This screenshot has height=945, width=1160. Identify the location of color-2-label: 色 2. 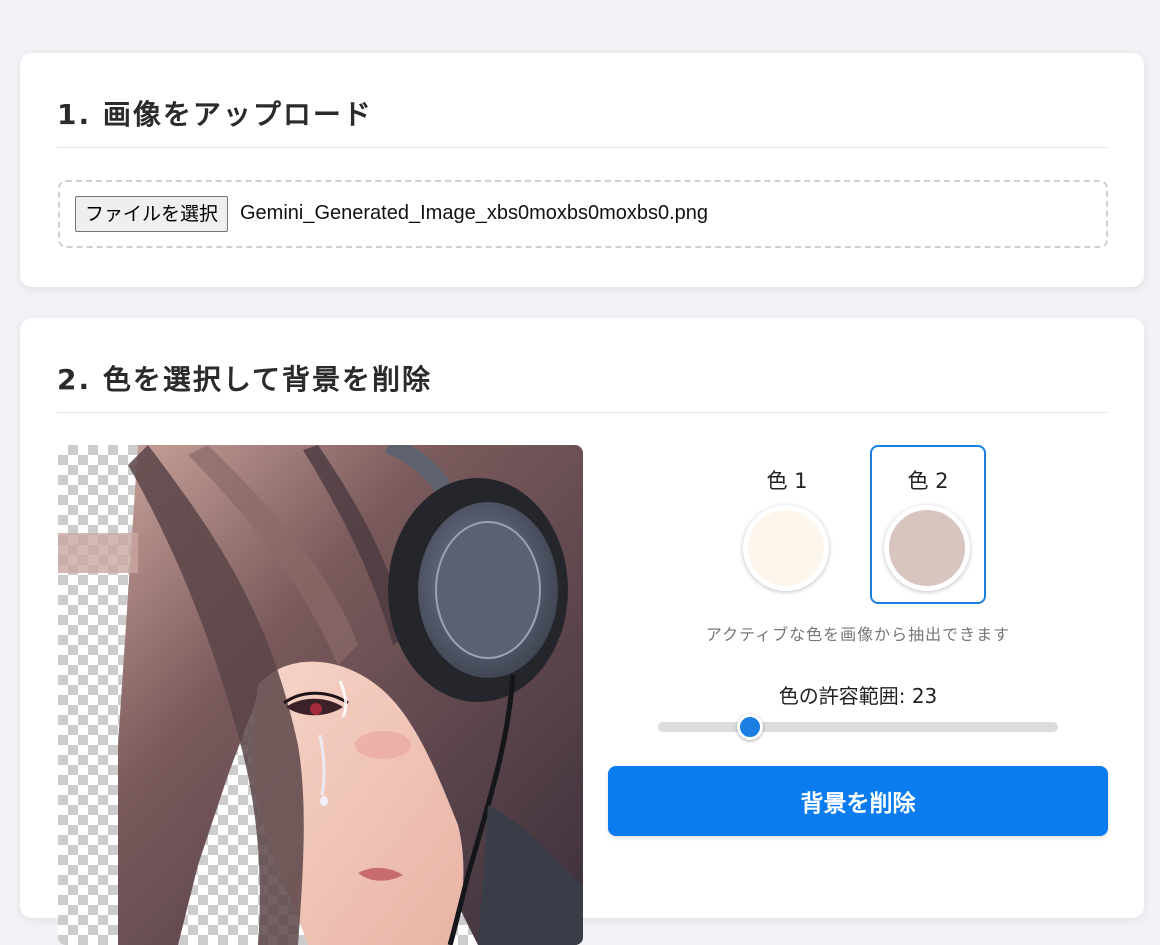
(928, 481).